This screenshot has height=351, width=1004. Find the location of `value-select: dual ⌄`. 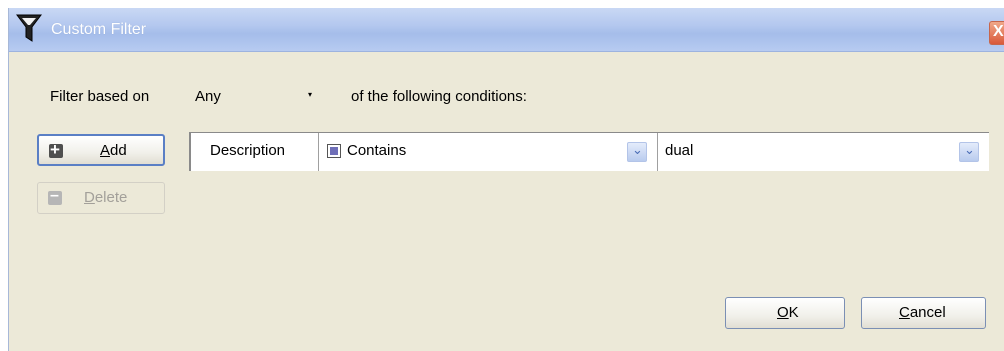

value-select: dual ⌄ is located at coordinates (823, 152).